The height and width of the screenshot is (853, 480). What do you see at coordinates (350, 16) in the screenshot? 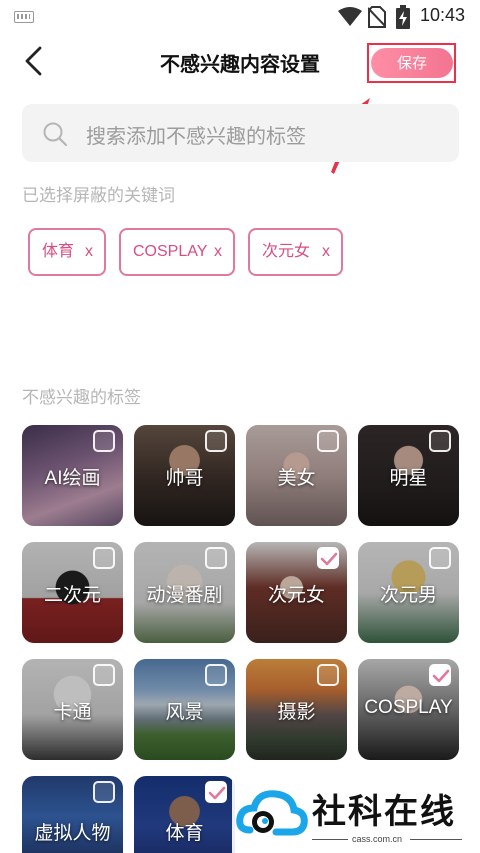
I see `wifi-icon` at bounding box center [350, 16].